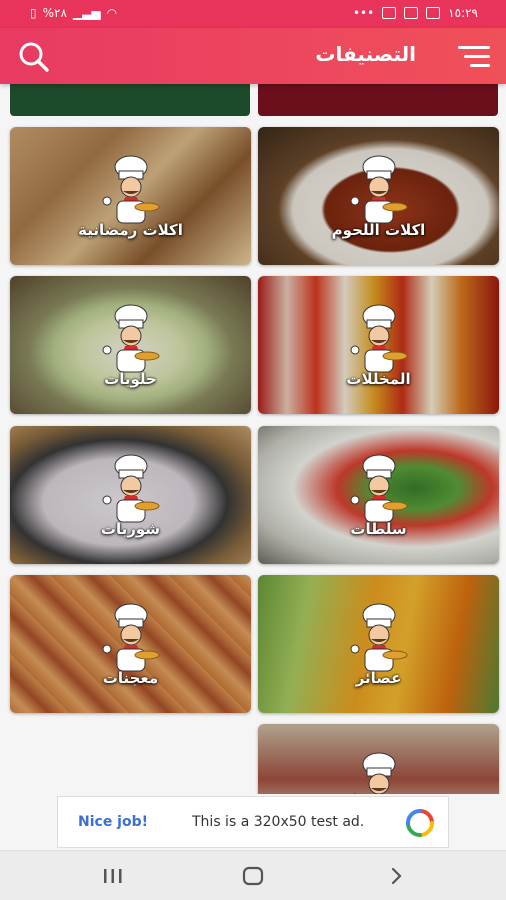 The image size is (506, 900). What do you see at coordinates (378, 230) in the screenshot?
I see `category-label: اكلات اللحوم` at bounding box center [378, 230].